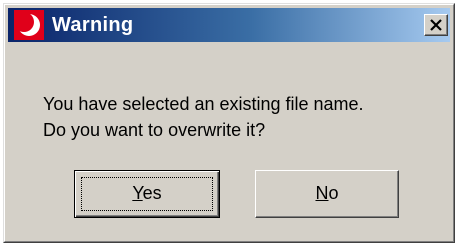  I want to click on close-button, so click(436, 25).